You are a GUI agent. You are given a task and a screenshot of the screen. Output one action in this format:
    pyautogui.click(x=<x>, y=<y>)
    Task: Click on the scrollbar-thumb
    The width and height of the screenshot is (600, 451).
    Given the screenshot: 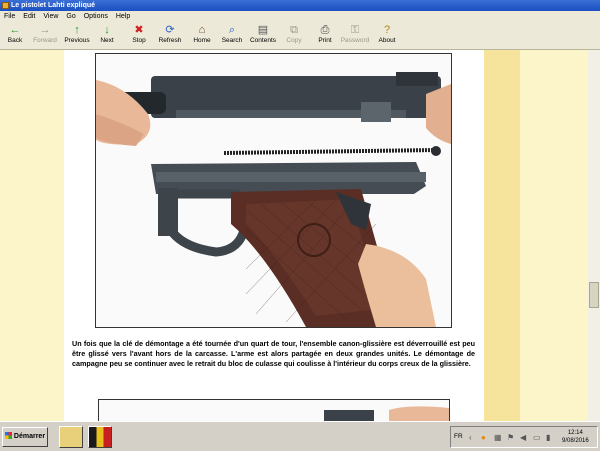 What is the action you would take?
    pyautogui.click(x=594, y=295)
    